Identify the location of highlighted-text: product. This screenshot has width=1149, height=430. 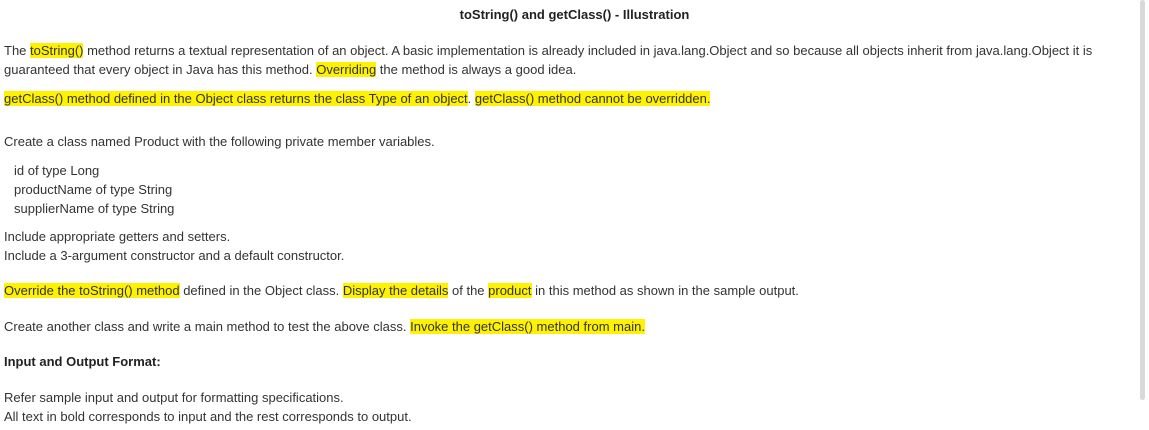
(510, 290).